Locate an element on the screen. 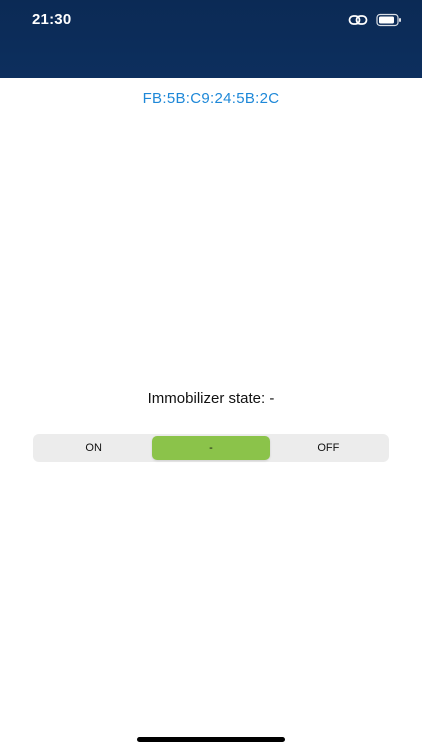  segment-unset: - is located at coordinates (211, 448).